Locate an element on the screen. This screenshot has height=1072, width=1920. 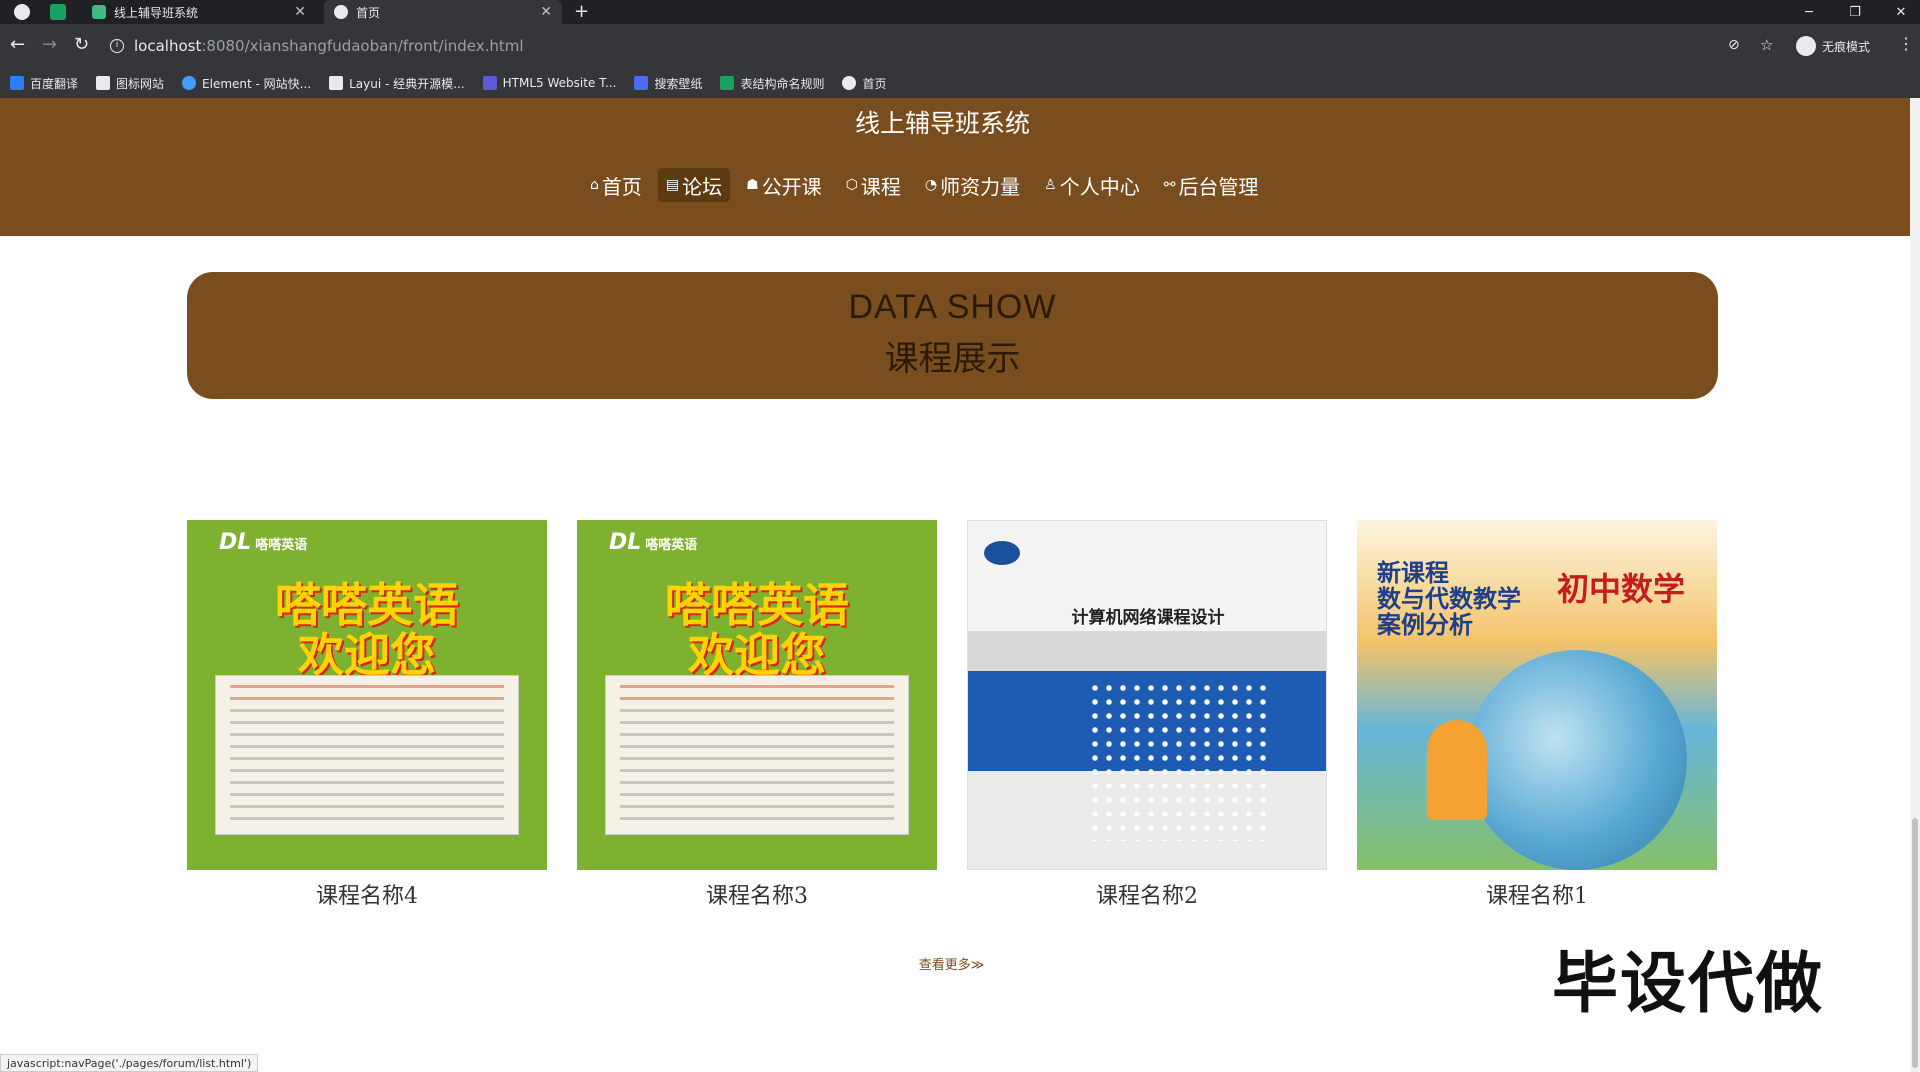
info-icon: i is located at coordinates (117, 46).